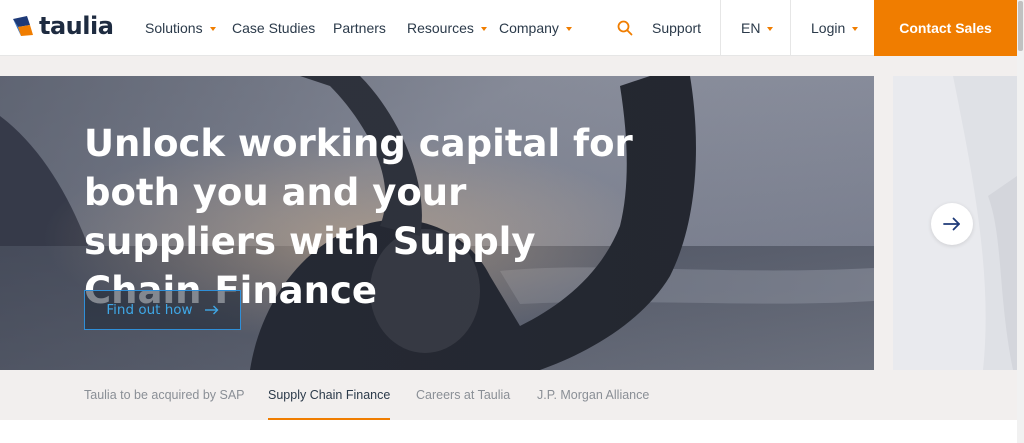 The image size is (1024, 443). I want to click on find-out-how-label: Find out how, so click(149, 310).